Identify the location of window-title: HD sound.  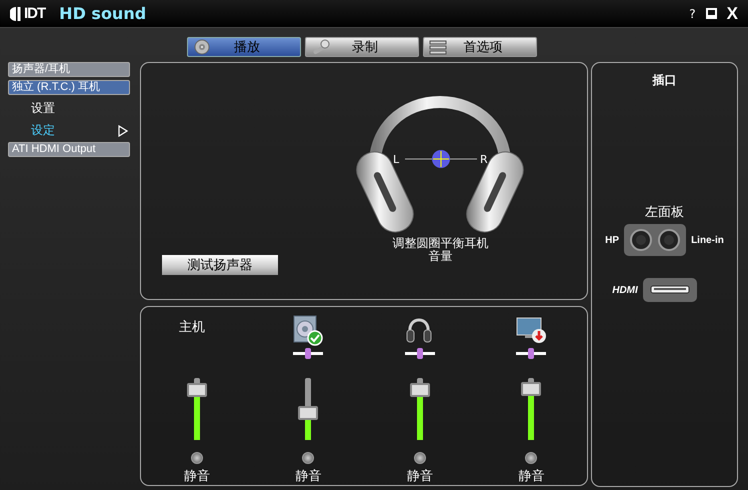
(102, 13).